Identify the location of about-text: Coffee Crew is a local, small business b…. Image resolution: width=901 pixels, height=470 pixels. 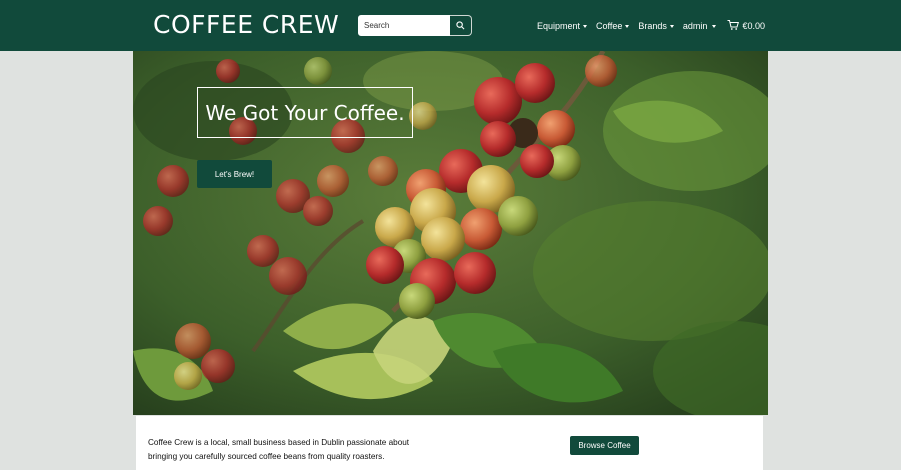
(279, 449).